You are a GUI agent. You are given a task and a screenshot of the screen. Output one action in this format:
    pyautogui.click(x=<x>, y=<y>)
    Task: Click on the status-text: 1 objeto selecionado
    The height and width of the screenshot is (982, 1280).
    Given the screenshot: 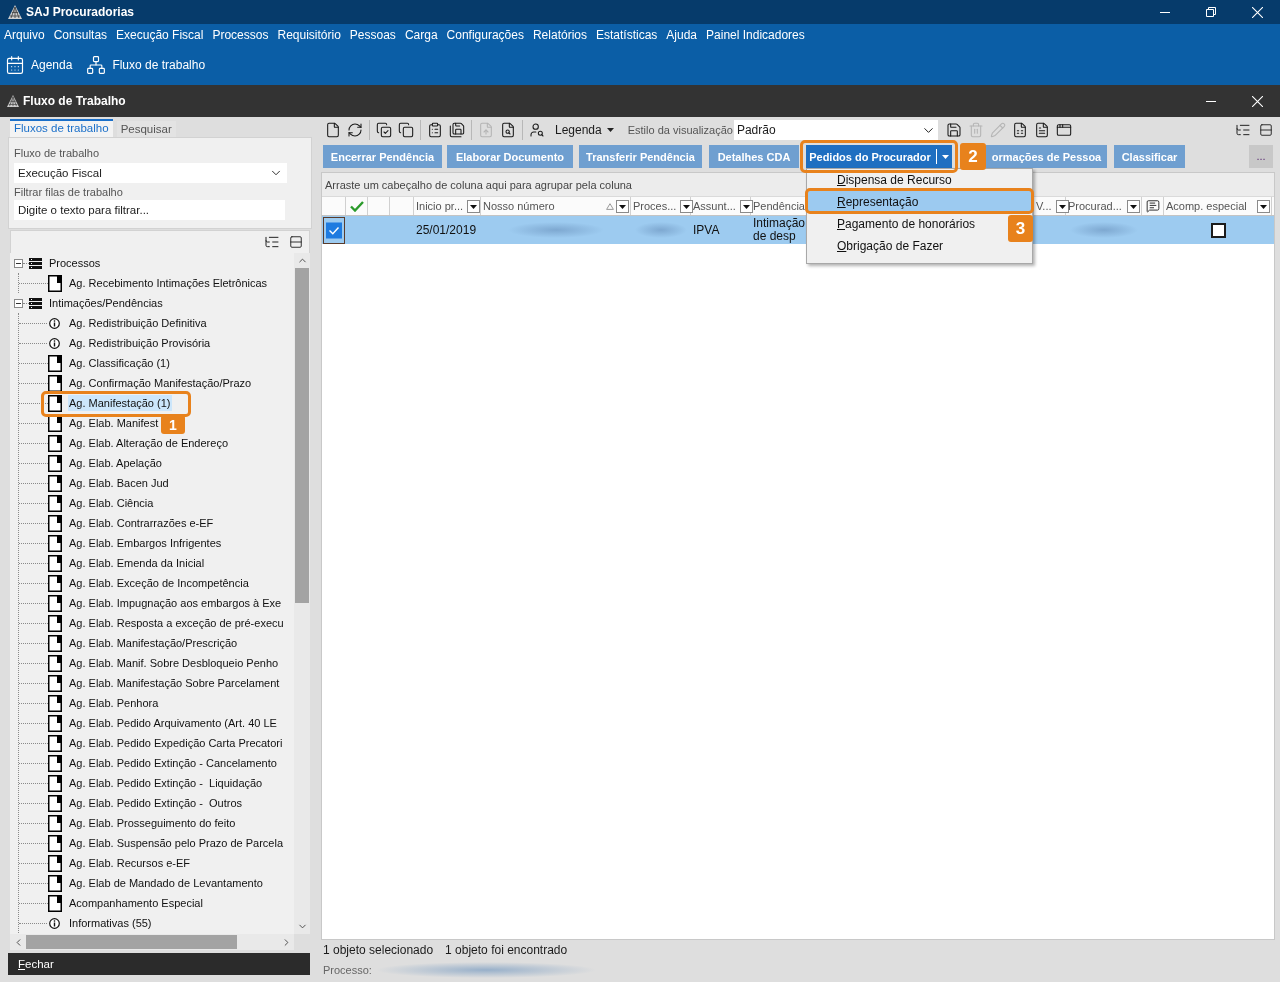 What is the action you would take?
    pyautogui.click(x=378, y=950)
    